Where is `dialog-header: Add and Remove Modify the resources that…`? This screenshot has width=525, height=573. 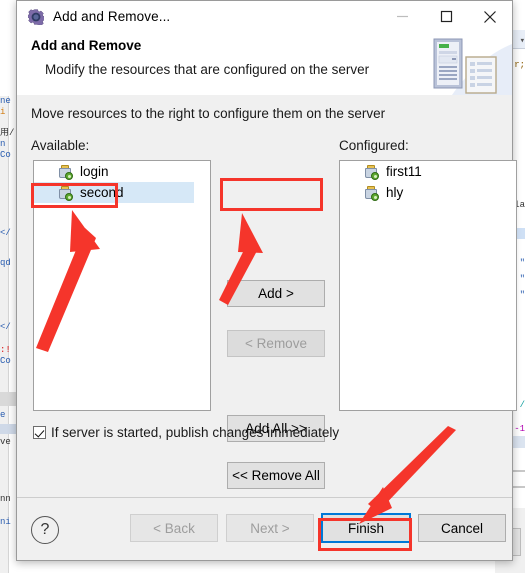 dialog-header: Add and Remove Modify the resources that… is located at coordinates (264, 64).